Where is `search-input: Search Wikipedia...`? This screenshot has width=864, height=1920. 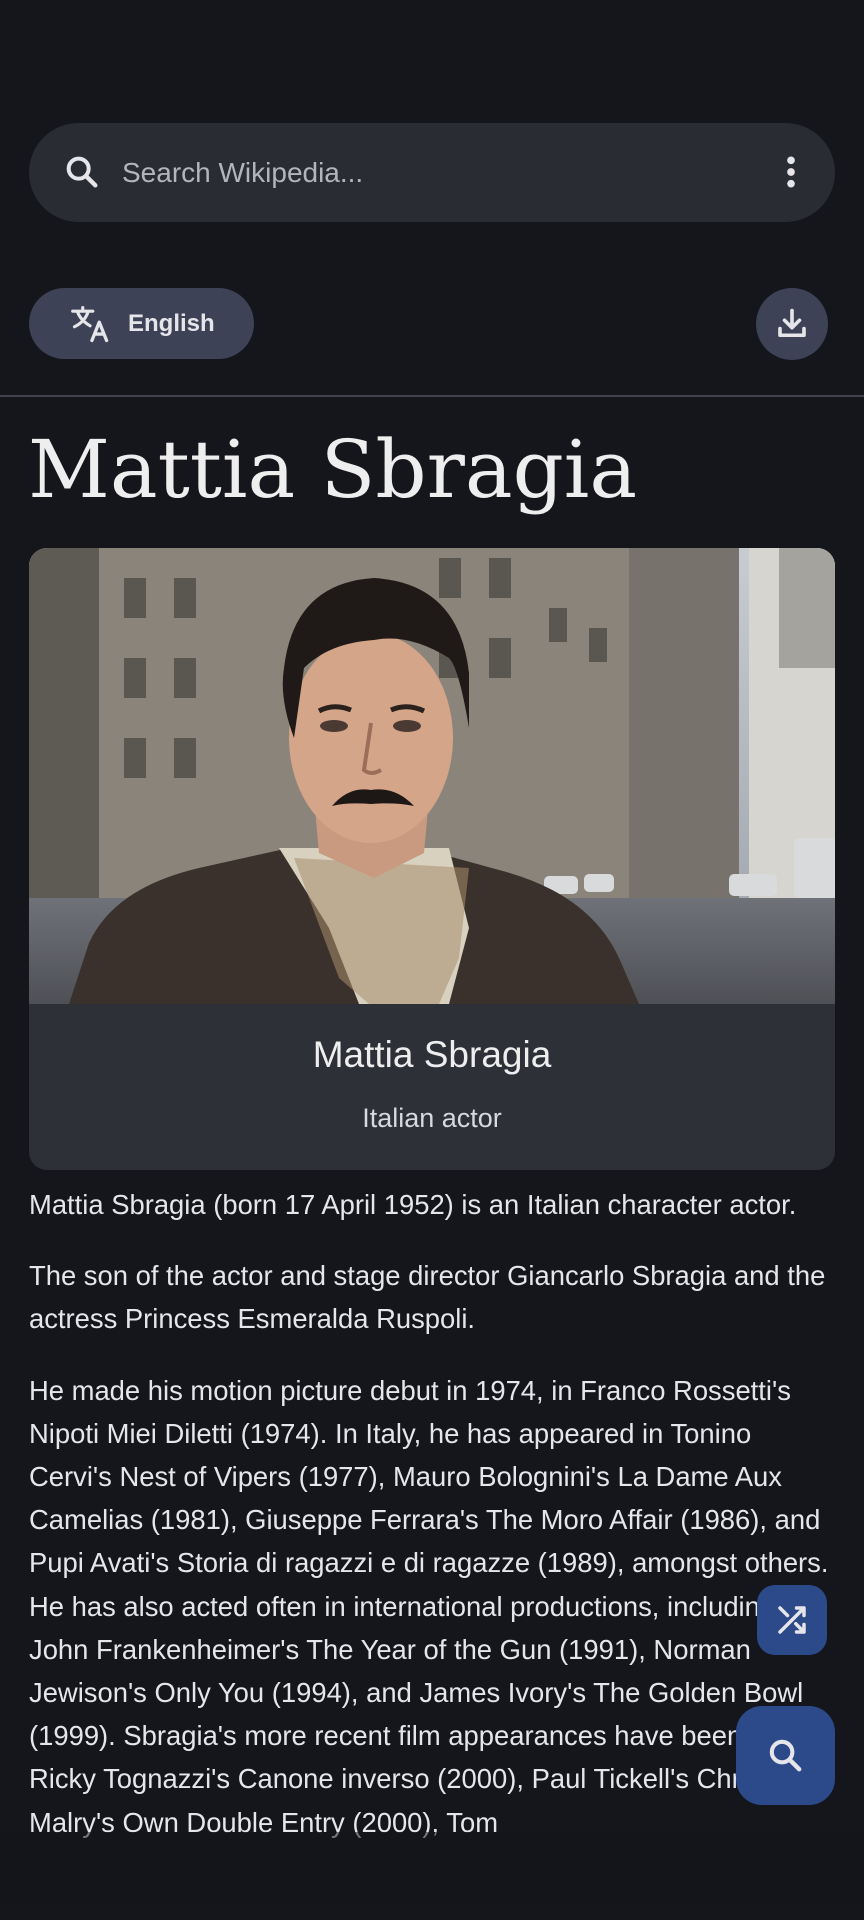 search-input: Search Wikipedia... is located at coordinates (242, 173).